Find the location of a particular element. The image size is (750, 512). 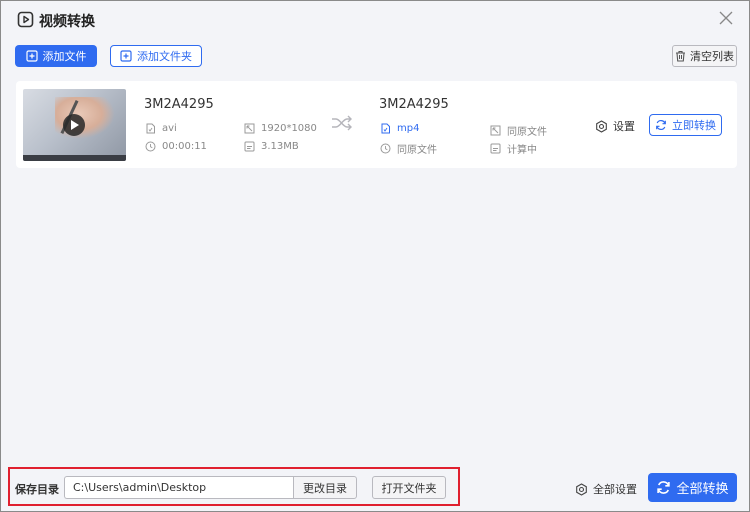

change-directory-label: 更改目录 is located at coordinates (325, 488).